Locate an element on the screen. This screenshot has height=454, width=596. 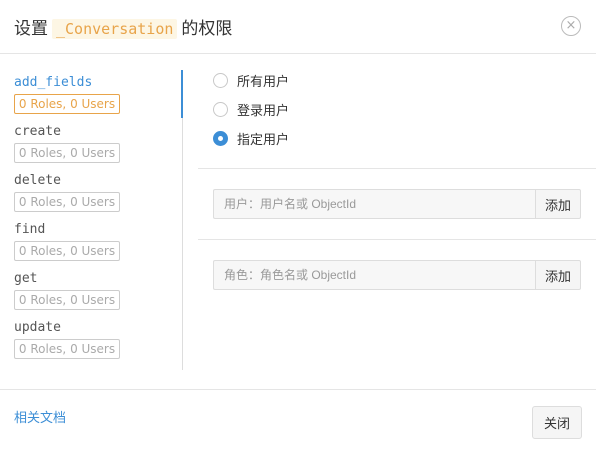
add-user-button: 添加 is located at coordinates (558, 204).